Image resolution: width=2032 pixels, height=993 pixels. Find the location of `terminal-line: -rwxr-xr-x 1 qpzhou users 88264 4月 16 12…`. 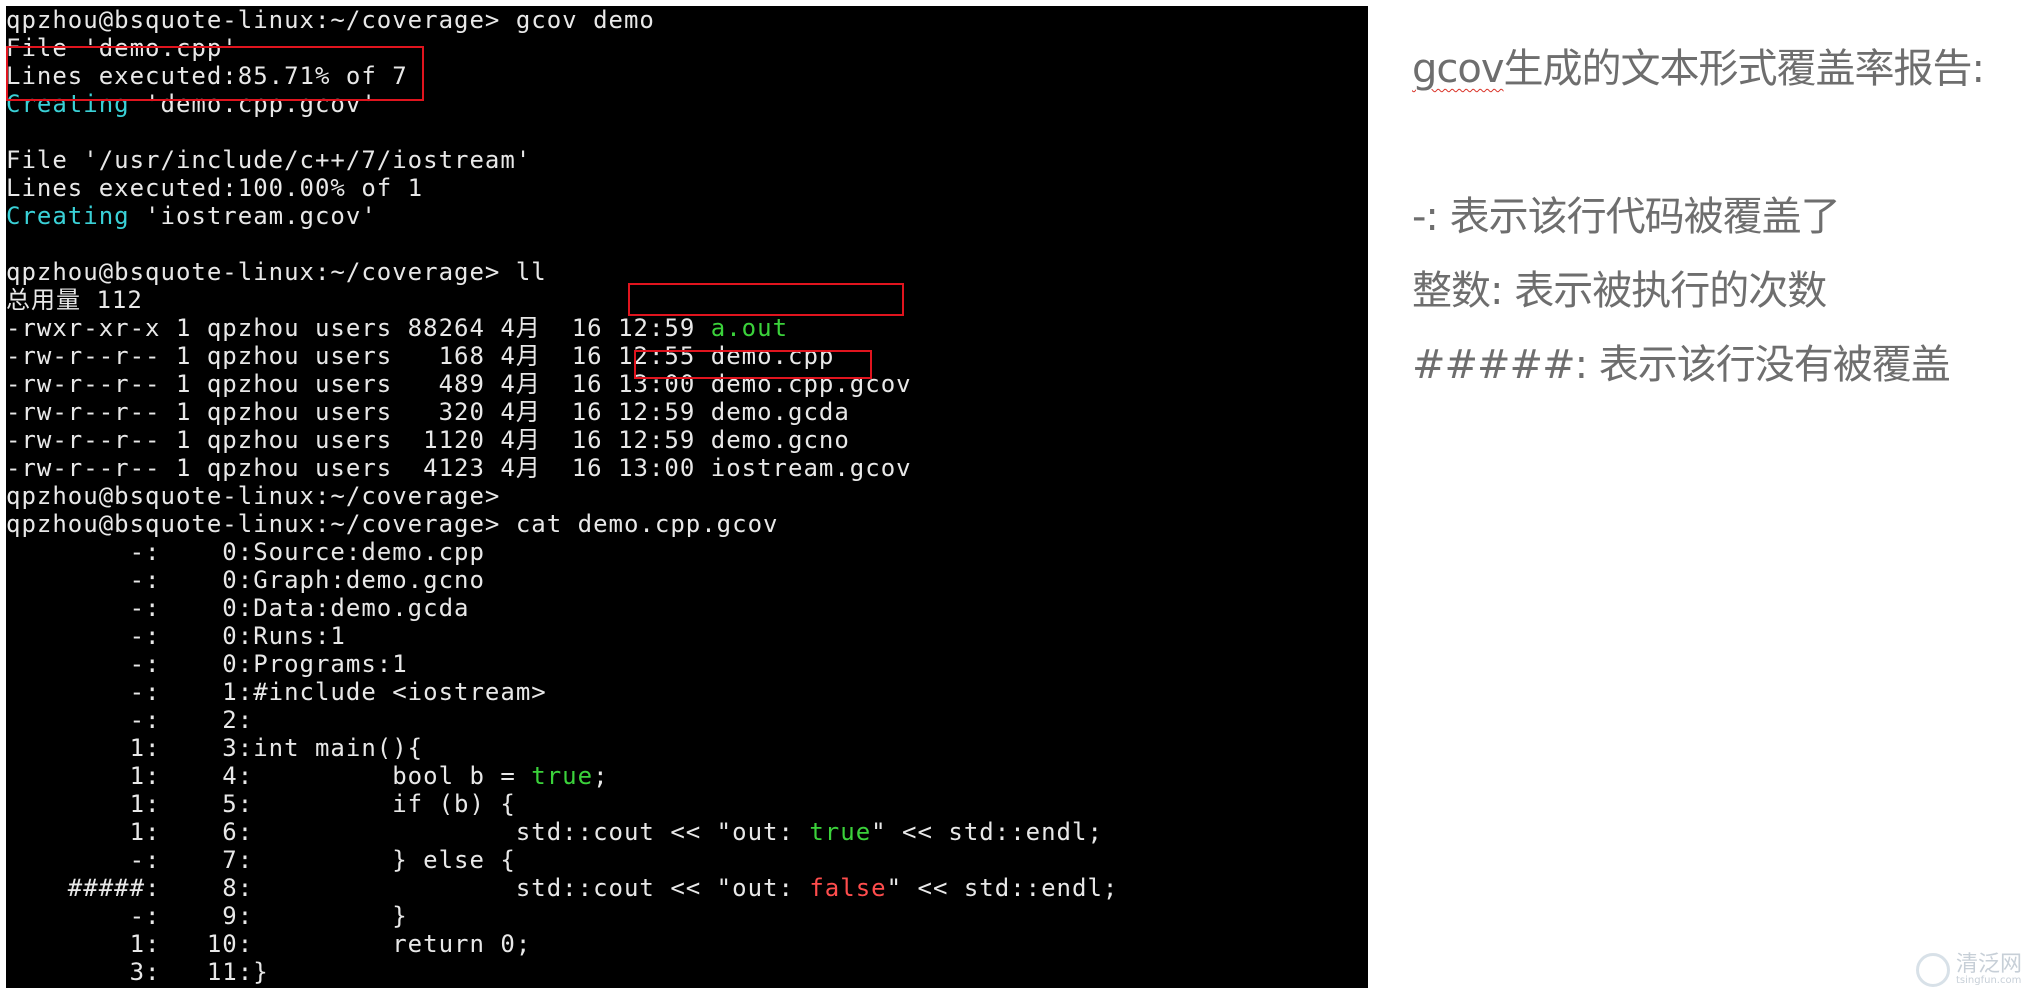

terminal-line: -rwxr-xr-x 1 qpzhou users 88264 4月 16 12… is located at coordinates (562, 328).